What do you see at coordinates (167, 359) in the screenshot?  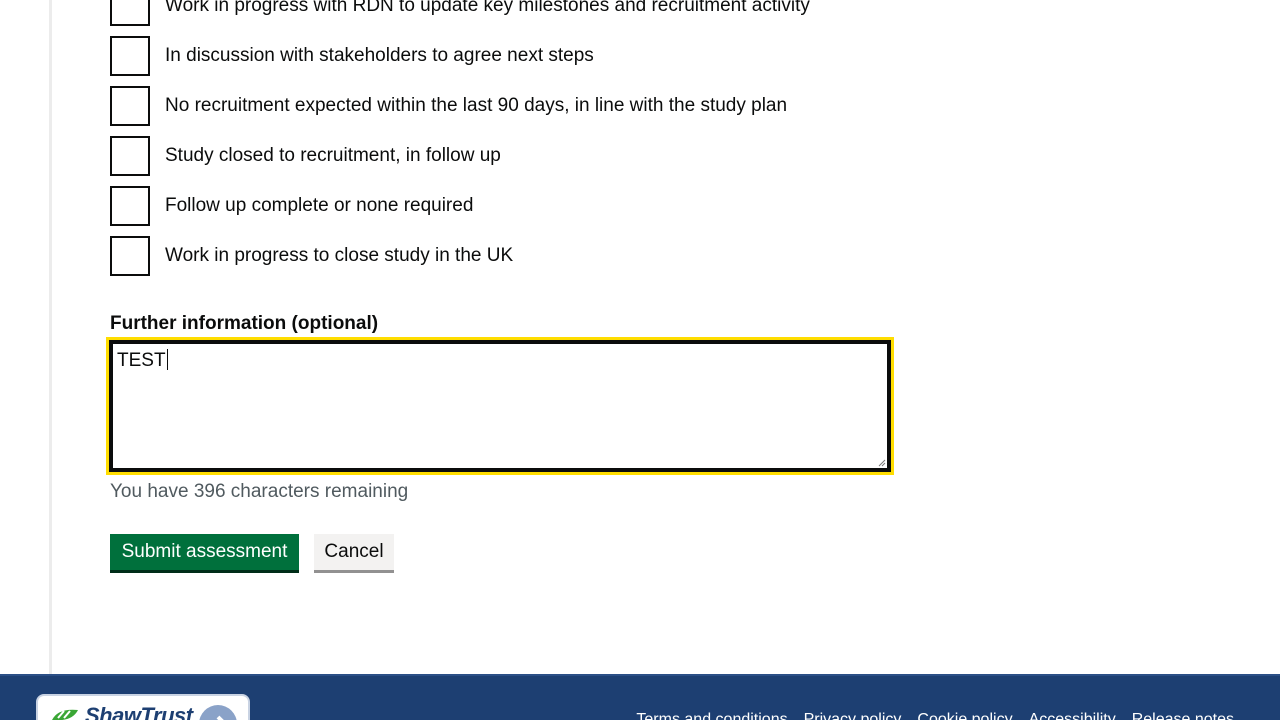 I see `text-caret` at bounding box center [167, 359].